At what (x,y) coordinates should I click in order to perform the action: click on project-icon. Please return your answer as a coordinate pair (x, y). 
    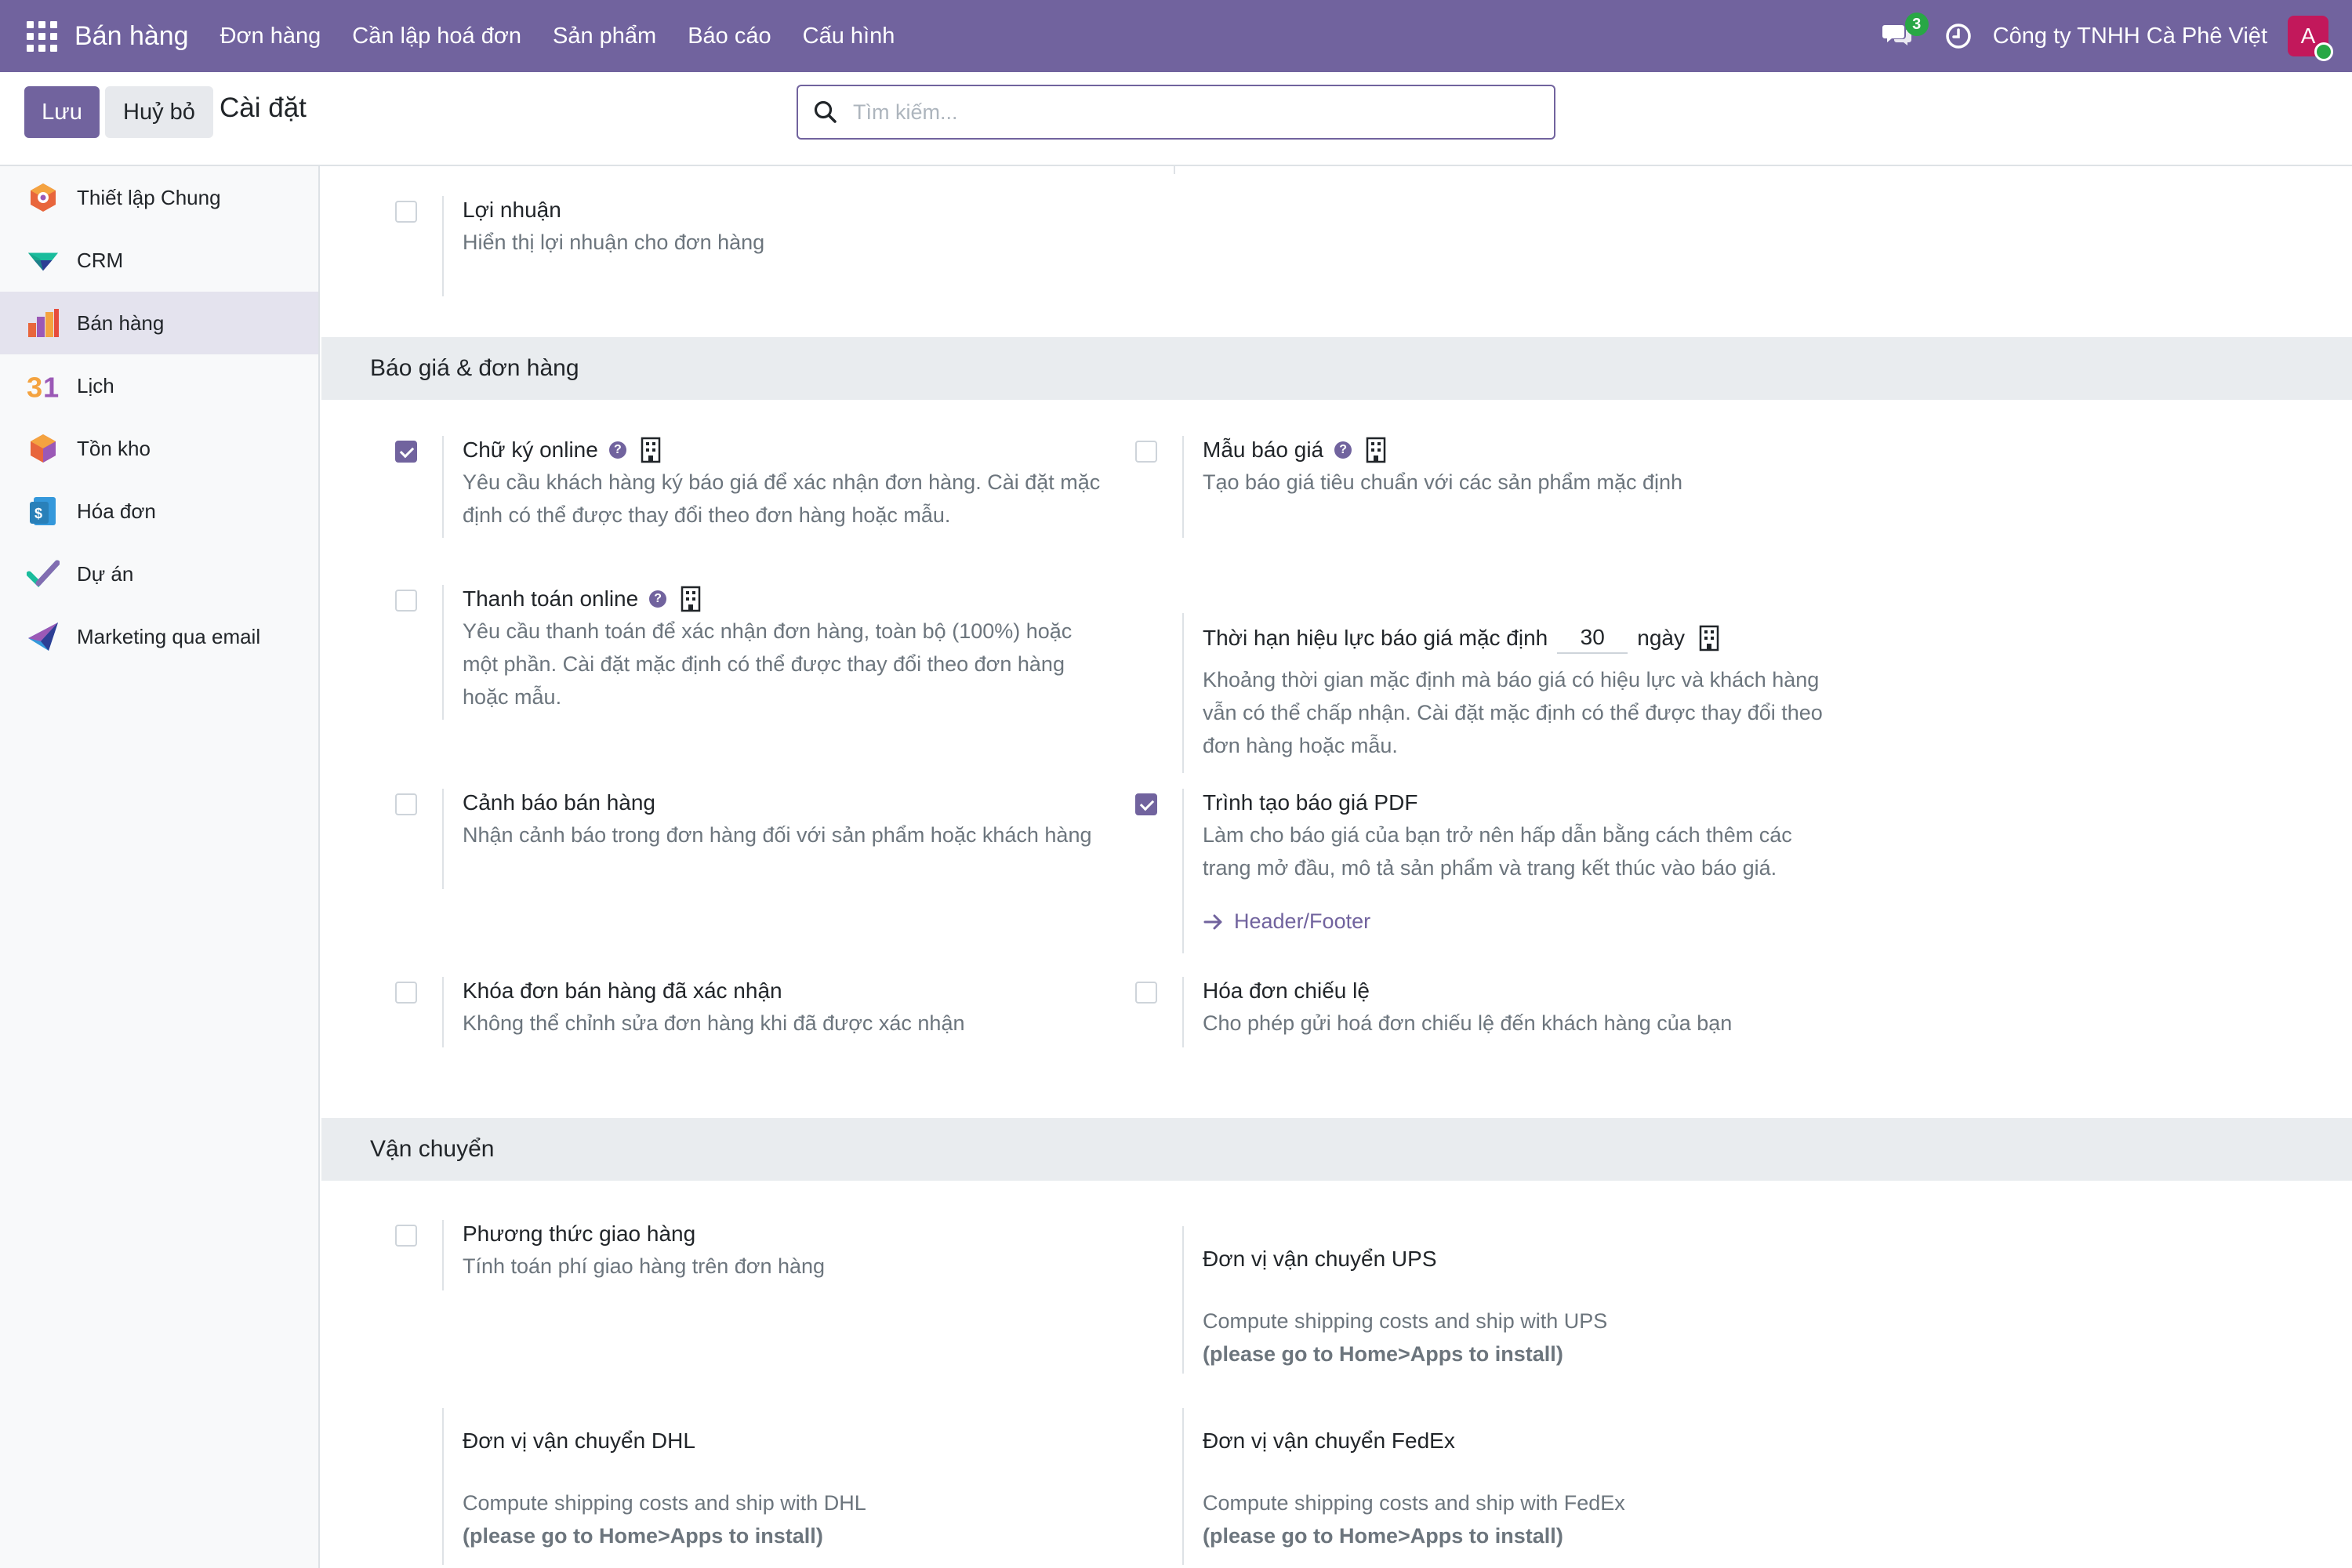
    Looking at the image, I should click on (43, 573).